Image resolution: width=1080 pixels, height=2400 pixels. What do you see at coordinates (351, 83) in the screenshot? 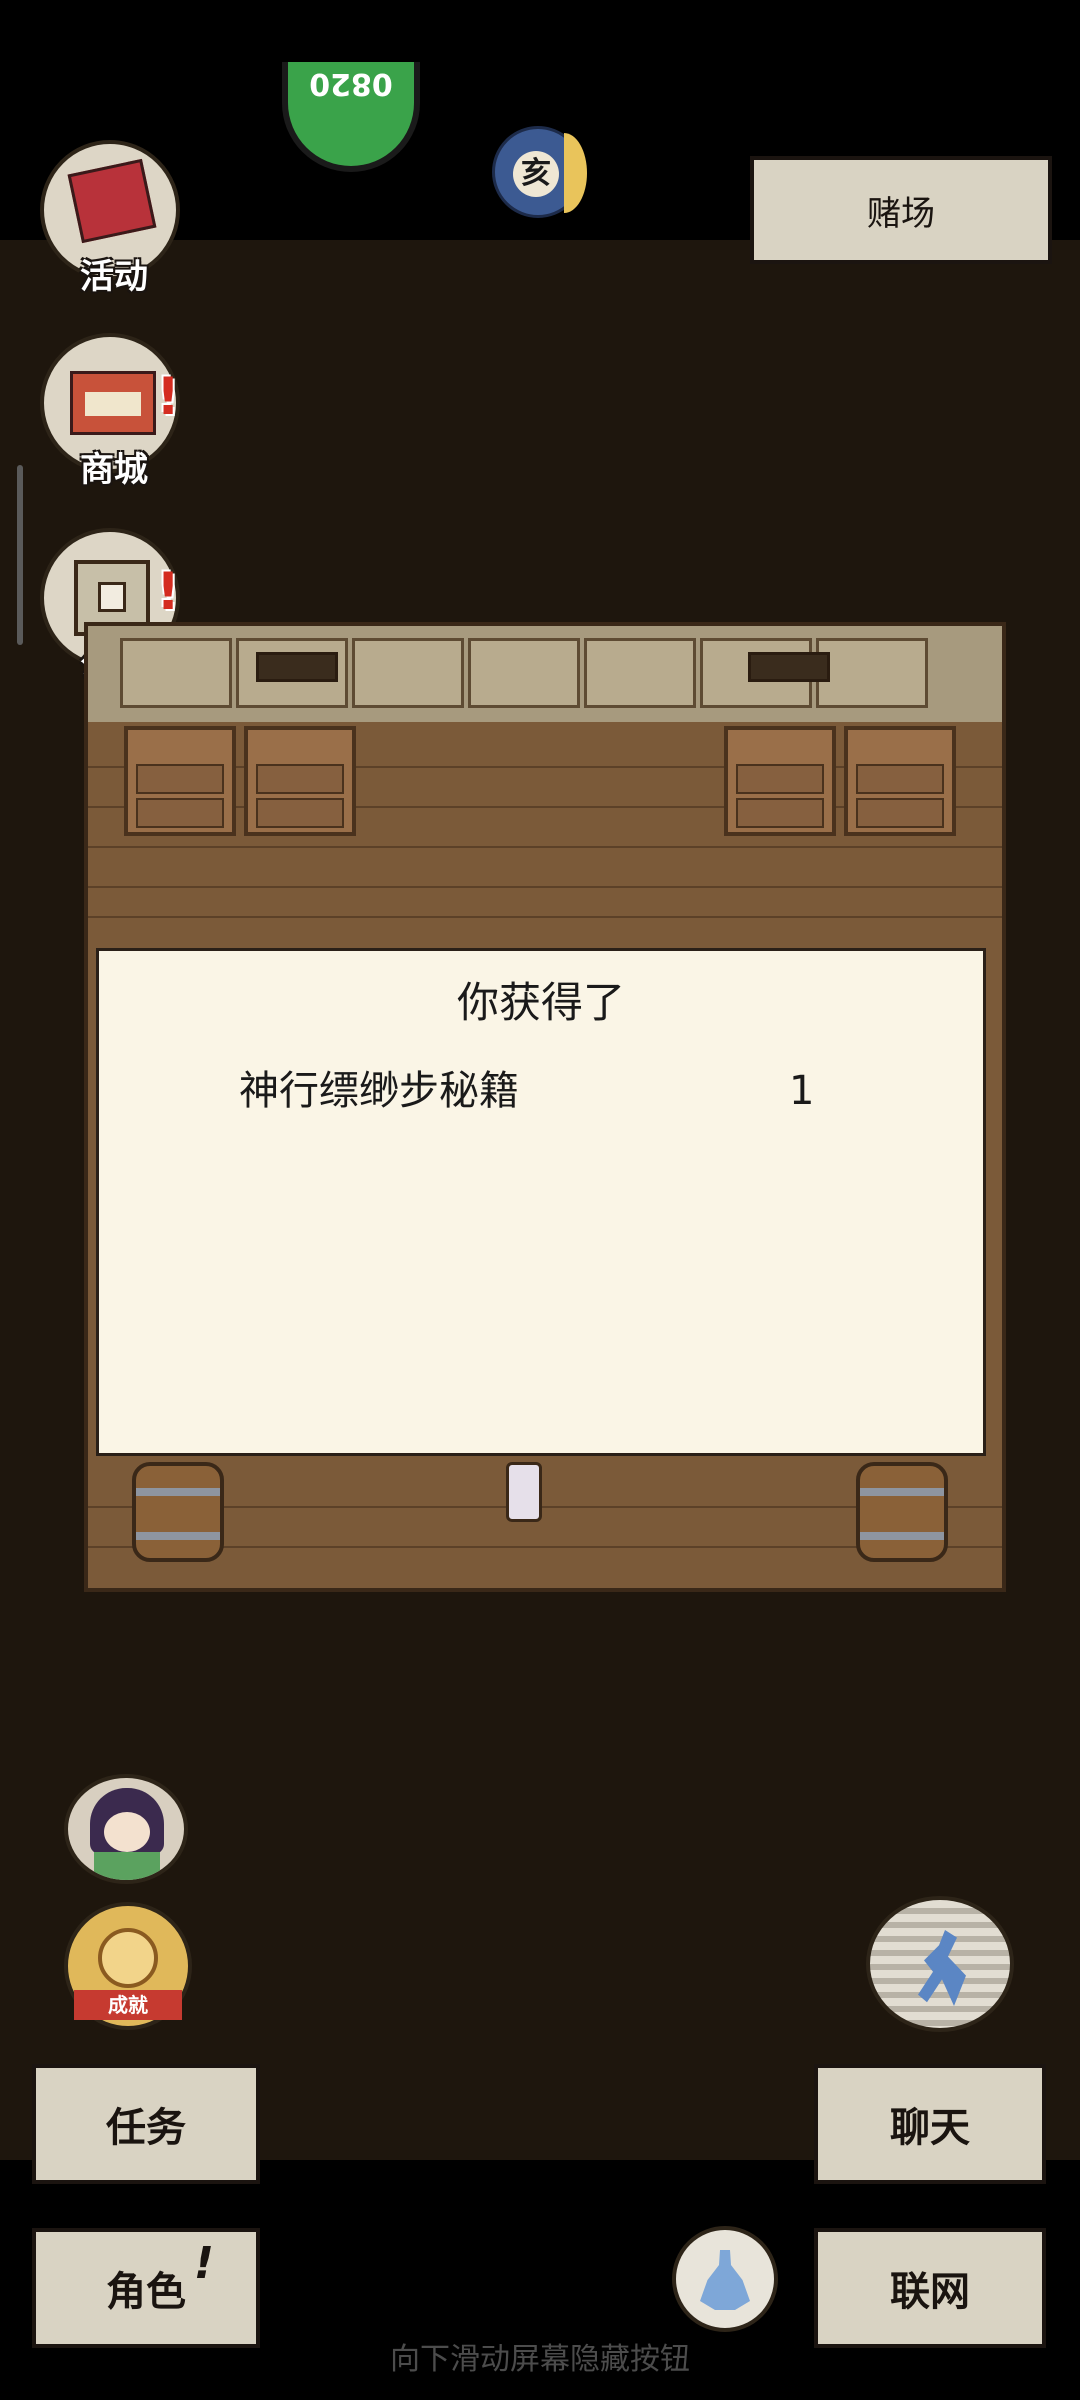
I see `status-circle-text: 0820` at bounding box center [351, 83].